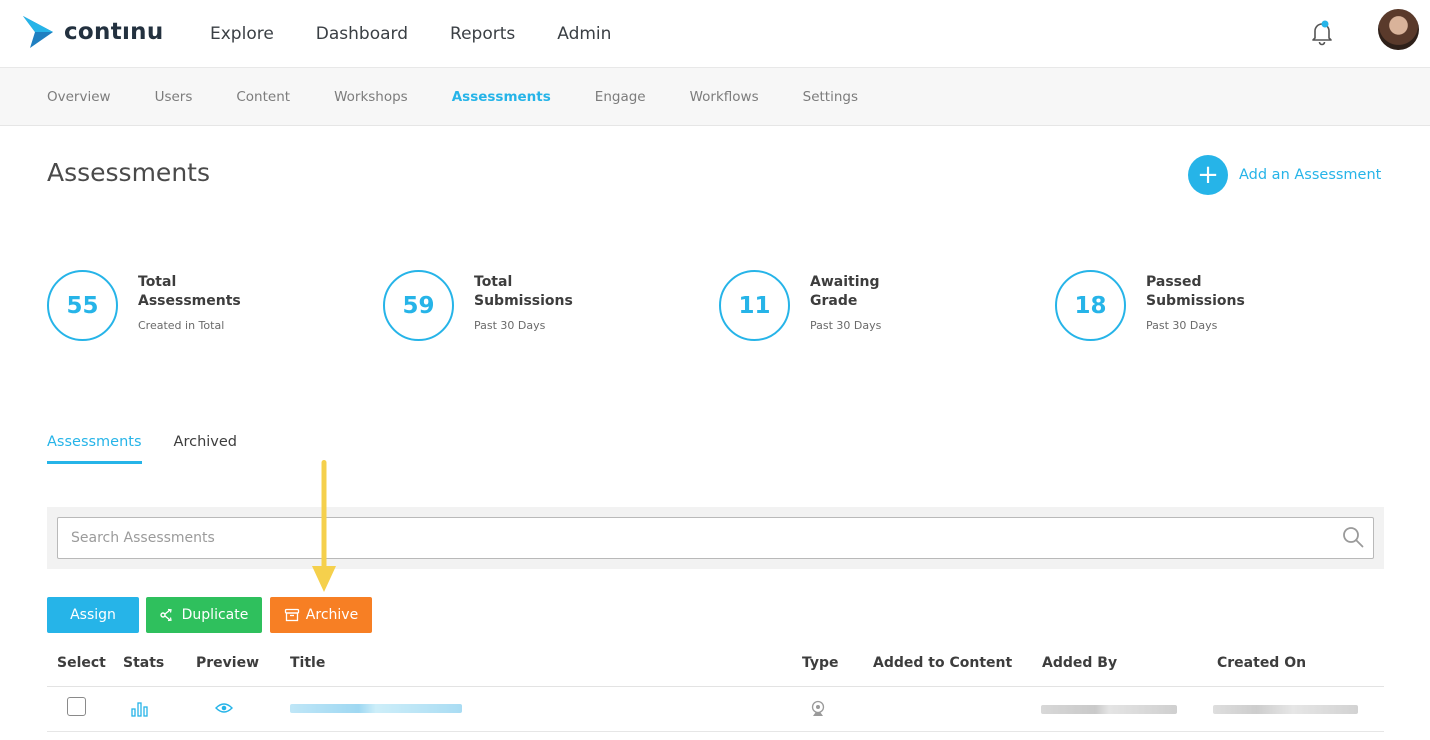  Describe the element at coordinates (291, 615) in the screenshot. I see `archive-icon` at that location.